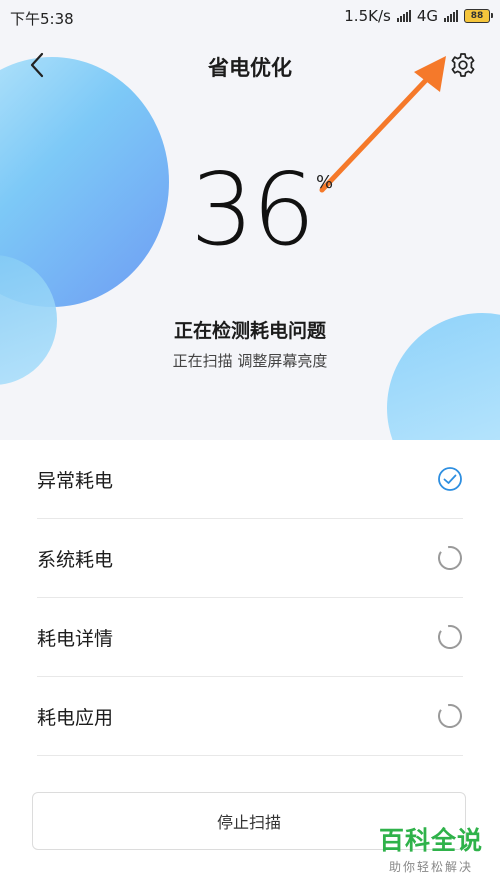 The height and width of the screenshot is (889, 500). What do you see at coordinates (250, 558) in the screenshot?
I see `list-item-system: 系统耗电` at bounding box center [250, 558].